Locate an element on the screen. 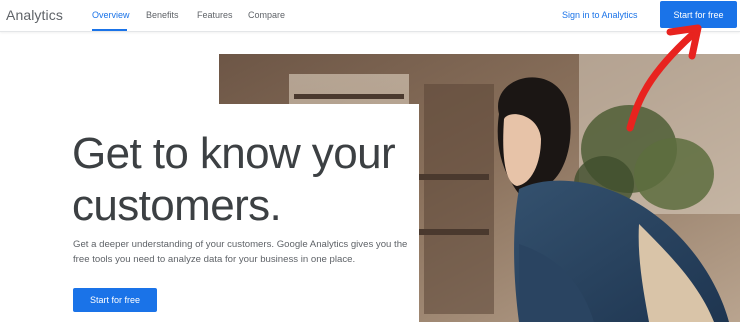 The width and height of the screenshot is (740, 322). tab-overview: Overview is located at coordinates (111, 15).